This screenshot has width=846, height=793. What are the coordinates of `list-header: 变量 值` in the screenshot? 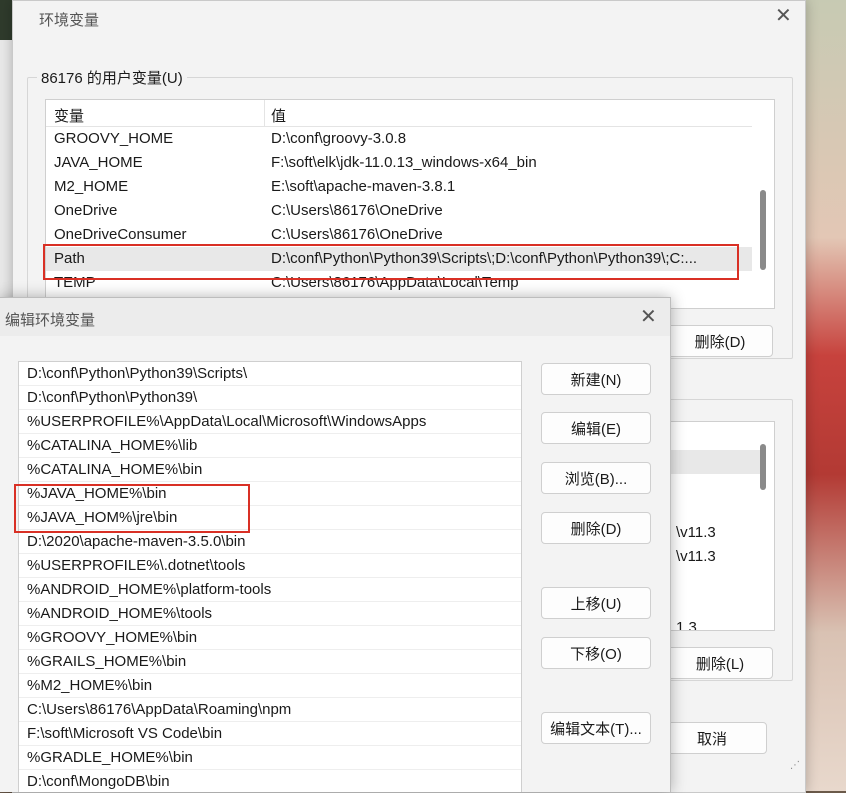 It's located at (399, 113).